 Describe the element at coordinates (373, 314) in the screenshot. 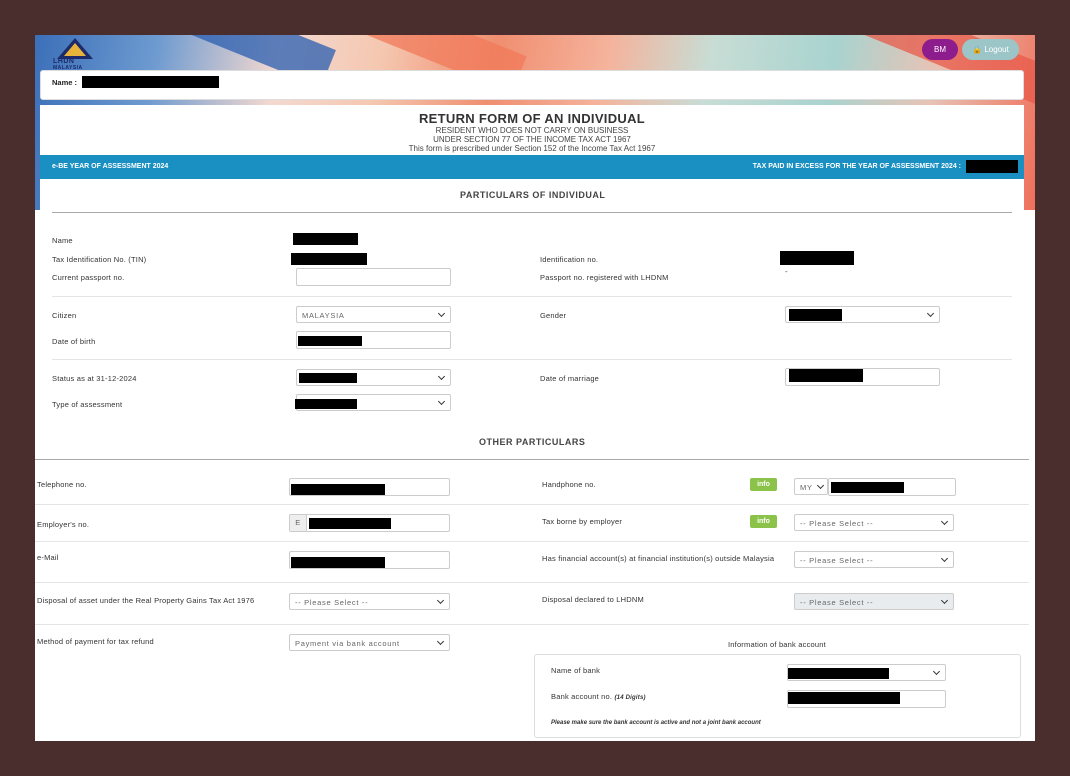

I see `citizen-select: MALAYSIA` at that location.